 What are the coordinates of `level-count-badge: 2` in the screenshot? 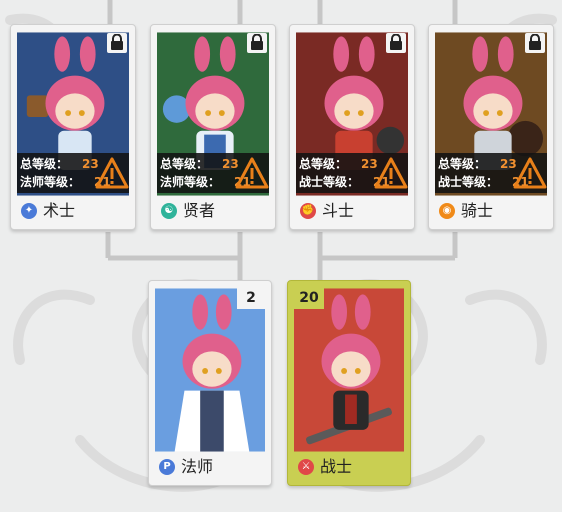 It's located at (251, 298).